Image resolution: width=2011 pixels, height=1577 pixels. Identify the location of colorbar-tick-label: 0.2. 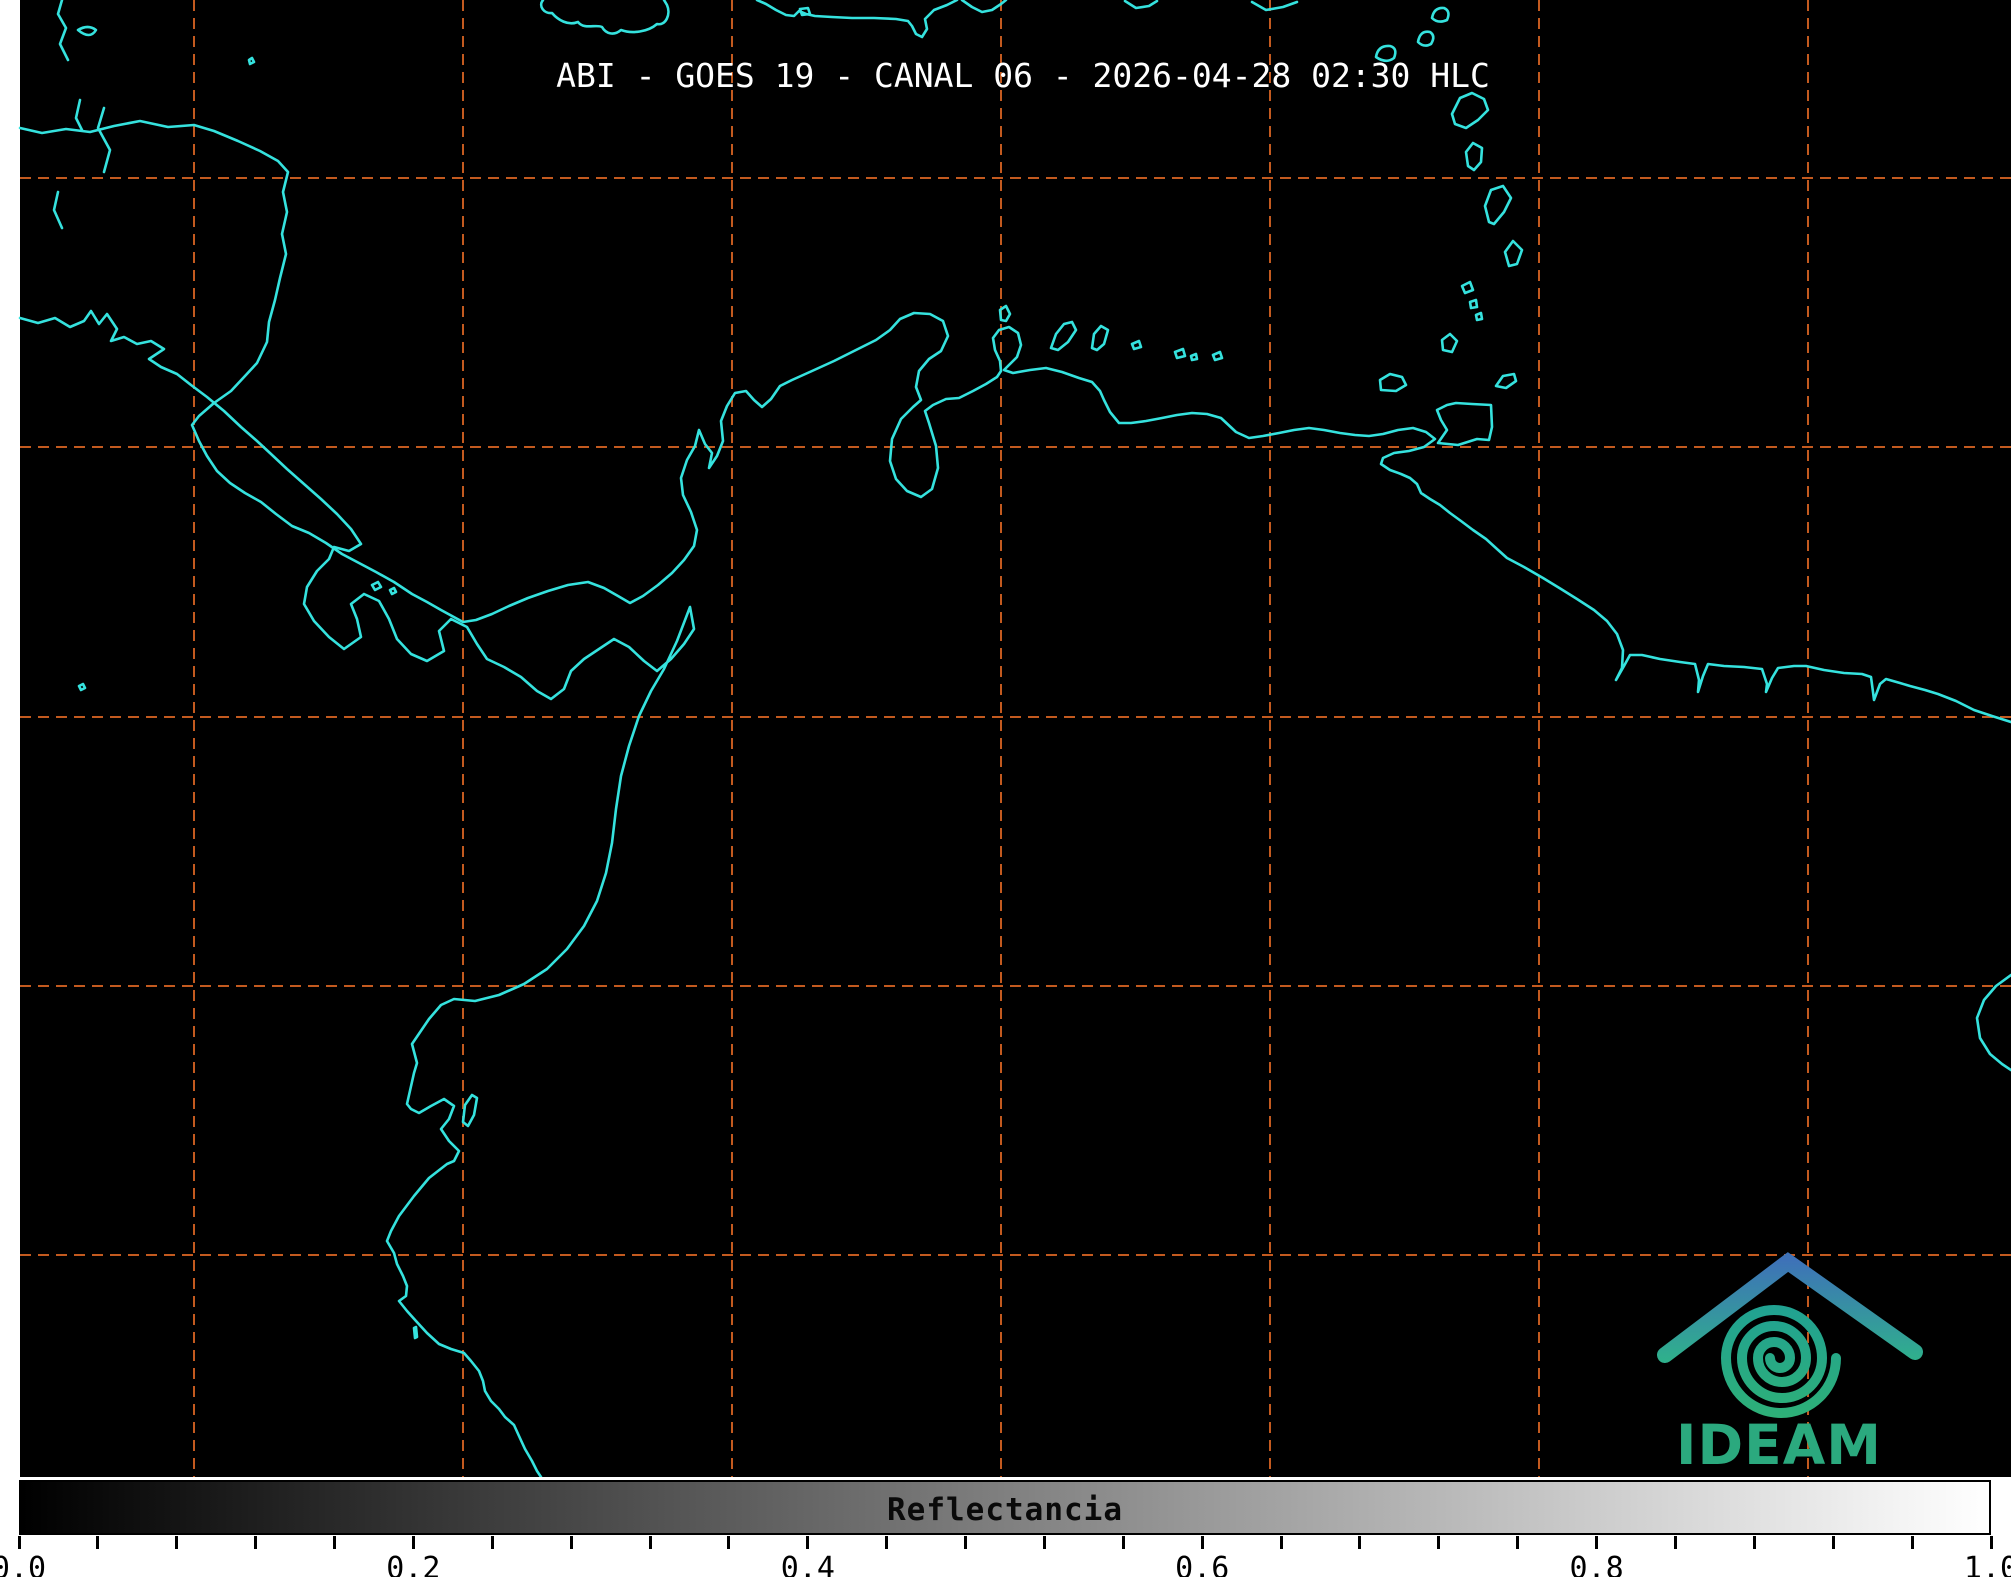
(413, 1564).